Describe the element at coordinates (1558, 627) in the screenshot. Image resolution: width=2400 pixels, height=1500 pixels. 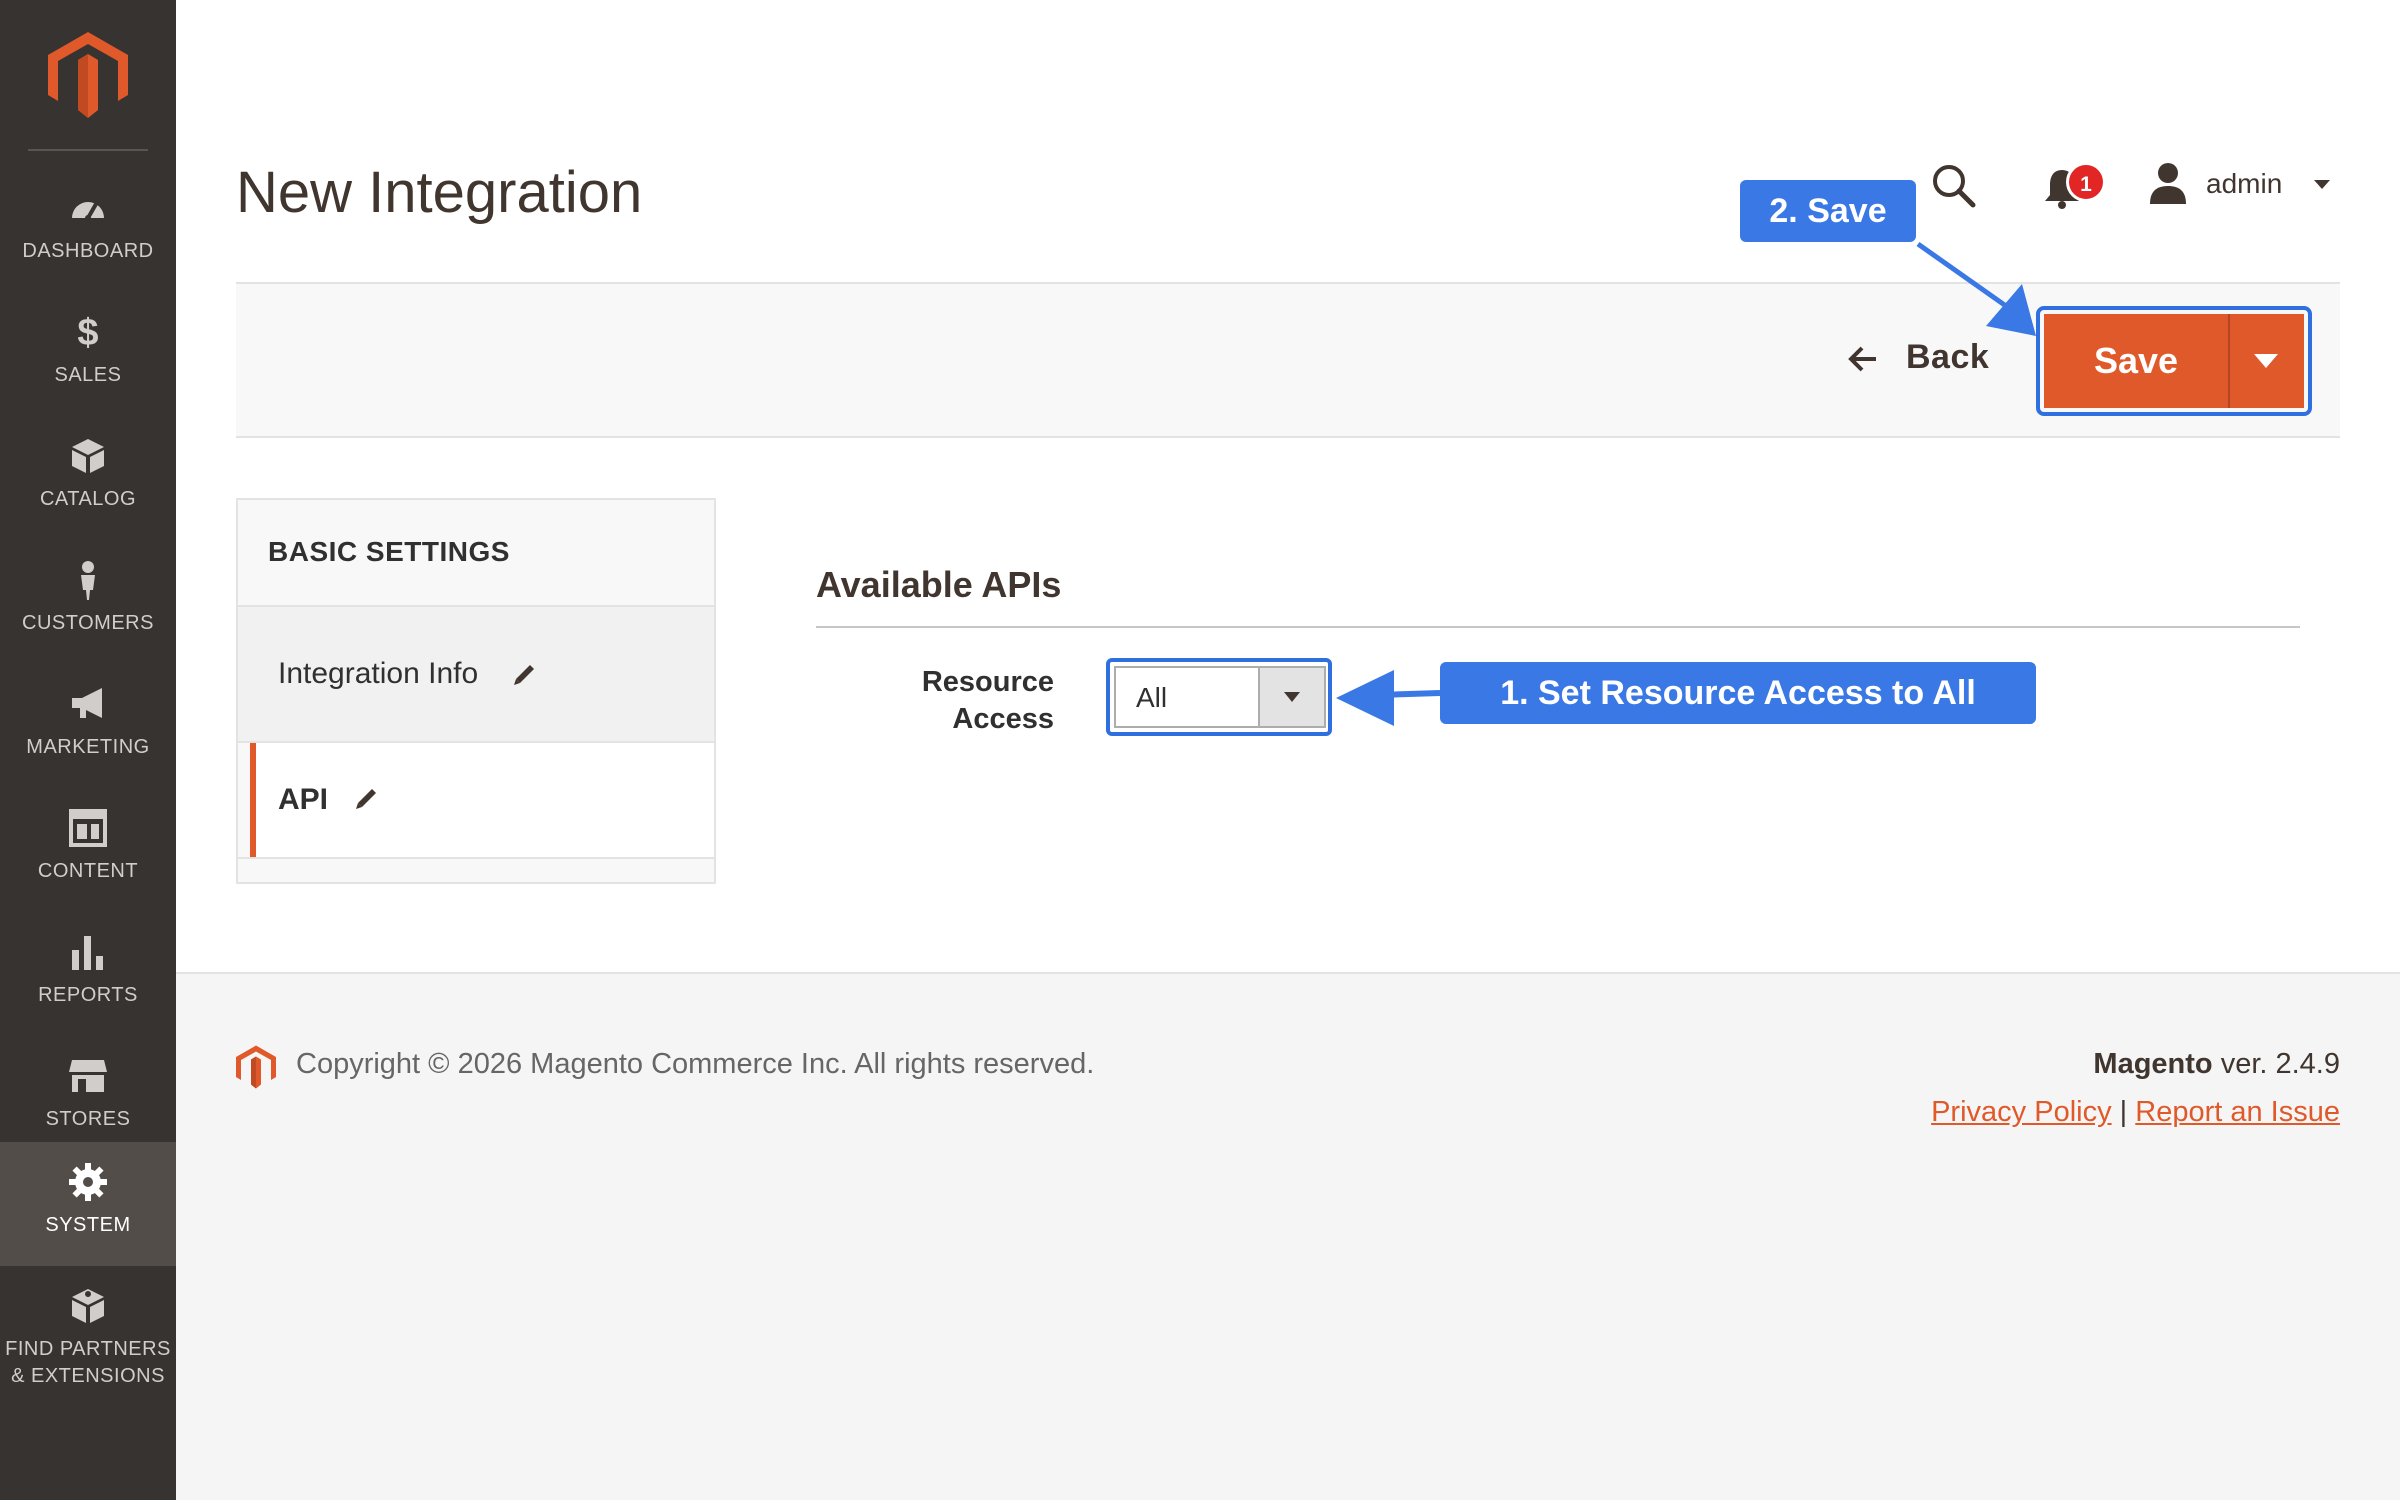
I see `section-divider` at that location.